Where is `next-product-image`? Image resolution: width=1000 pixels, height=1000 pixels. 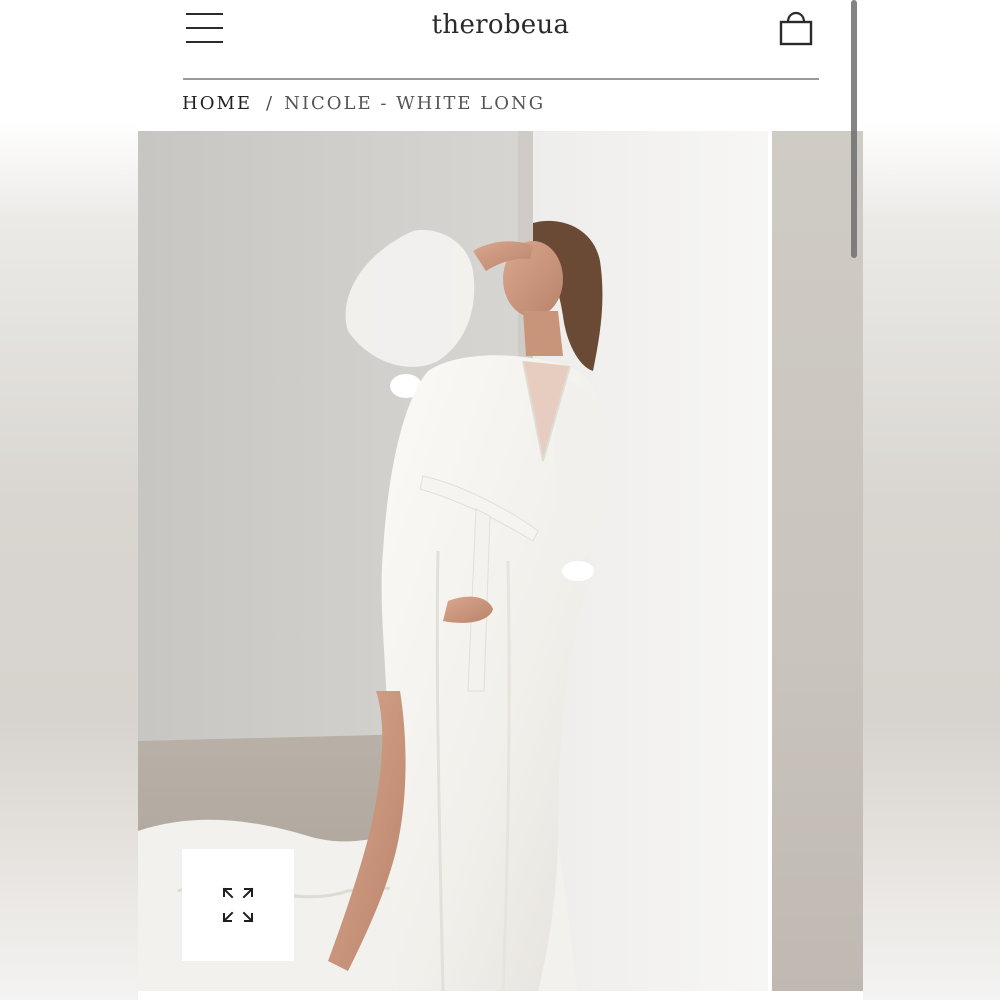 next-product-image is located at coordinates (817, 561).